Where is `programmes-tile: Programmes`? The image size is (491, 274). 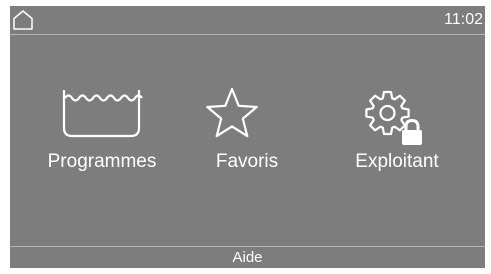
programmes-tile: Programmes is located at coordinates (102, 143).